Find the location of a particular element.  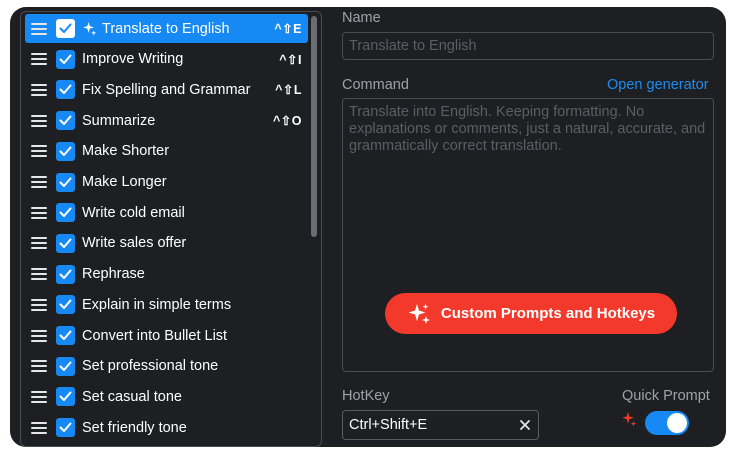

prompt-label: Improve Writing is located at coordinates (133, 59).